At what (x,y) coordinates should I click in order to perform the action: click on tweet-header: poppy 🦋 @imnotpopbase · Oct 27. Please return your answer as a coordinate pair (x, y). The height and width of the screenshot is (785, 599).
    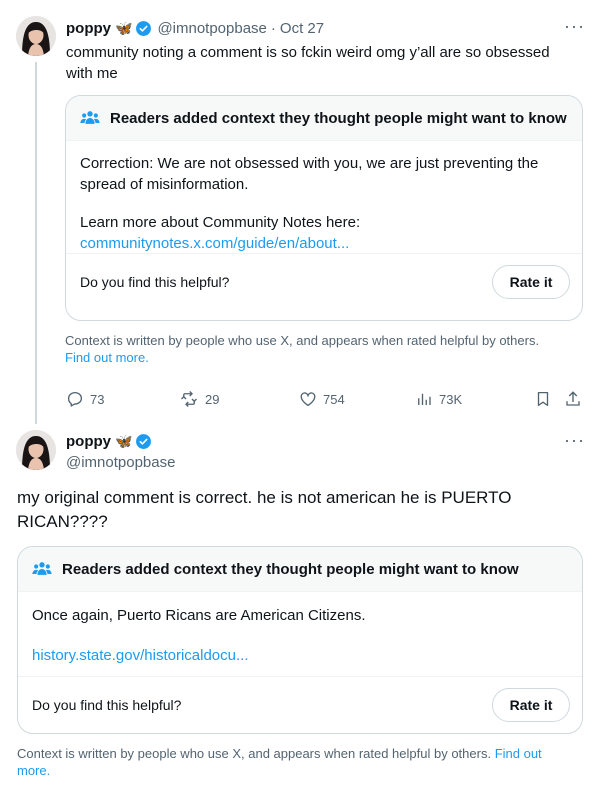
    Looking at the image, I should click on (195, 28).